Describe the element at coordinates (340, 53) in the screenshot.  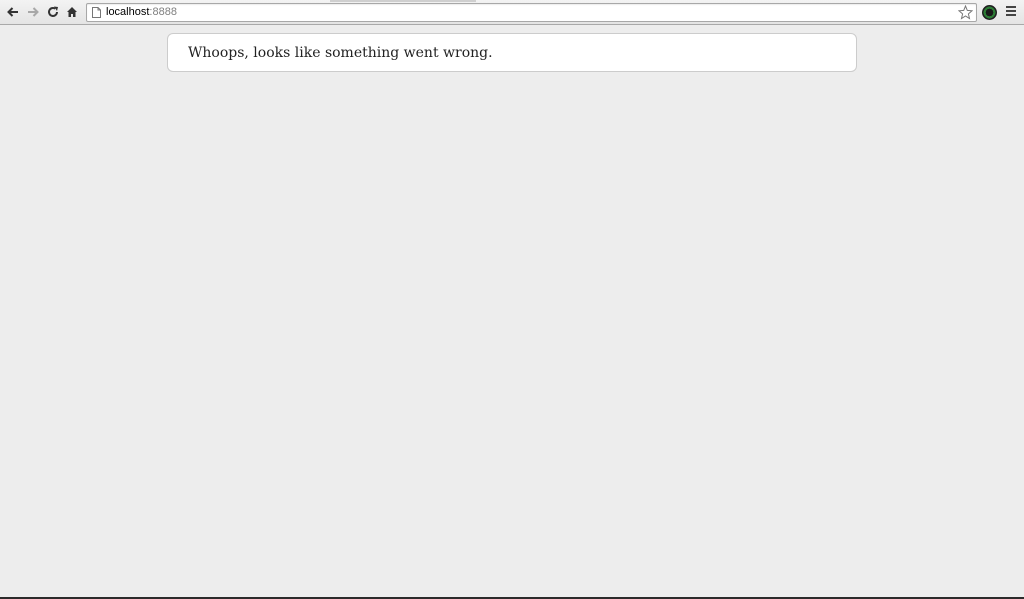
I see `error-message: Whoops, looks like something went wrong.` at that location.